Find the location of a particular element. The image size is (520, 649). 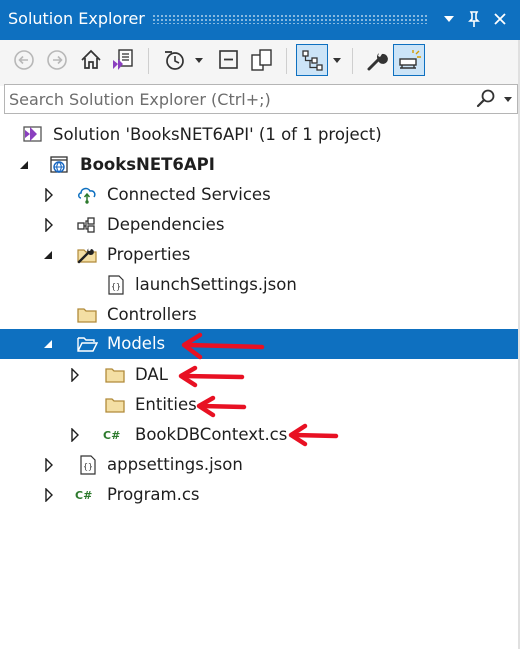

search-options-chevron-down-icon is located at coordinates (508, 100).